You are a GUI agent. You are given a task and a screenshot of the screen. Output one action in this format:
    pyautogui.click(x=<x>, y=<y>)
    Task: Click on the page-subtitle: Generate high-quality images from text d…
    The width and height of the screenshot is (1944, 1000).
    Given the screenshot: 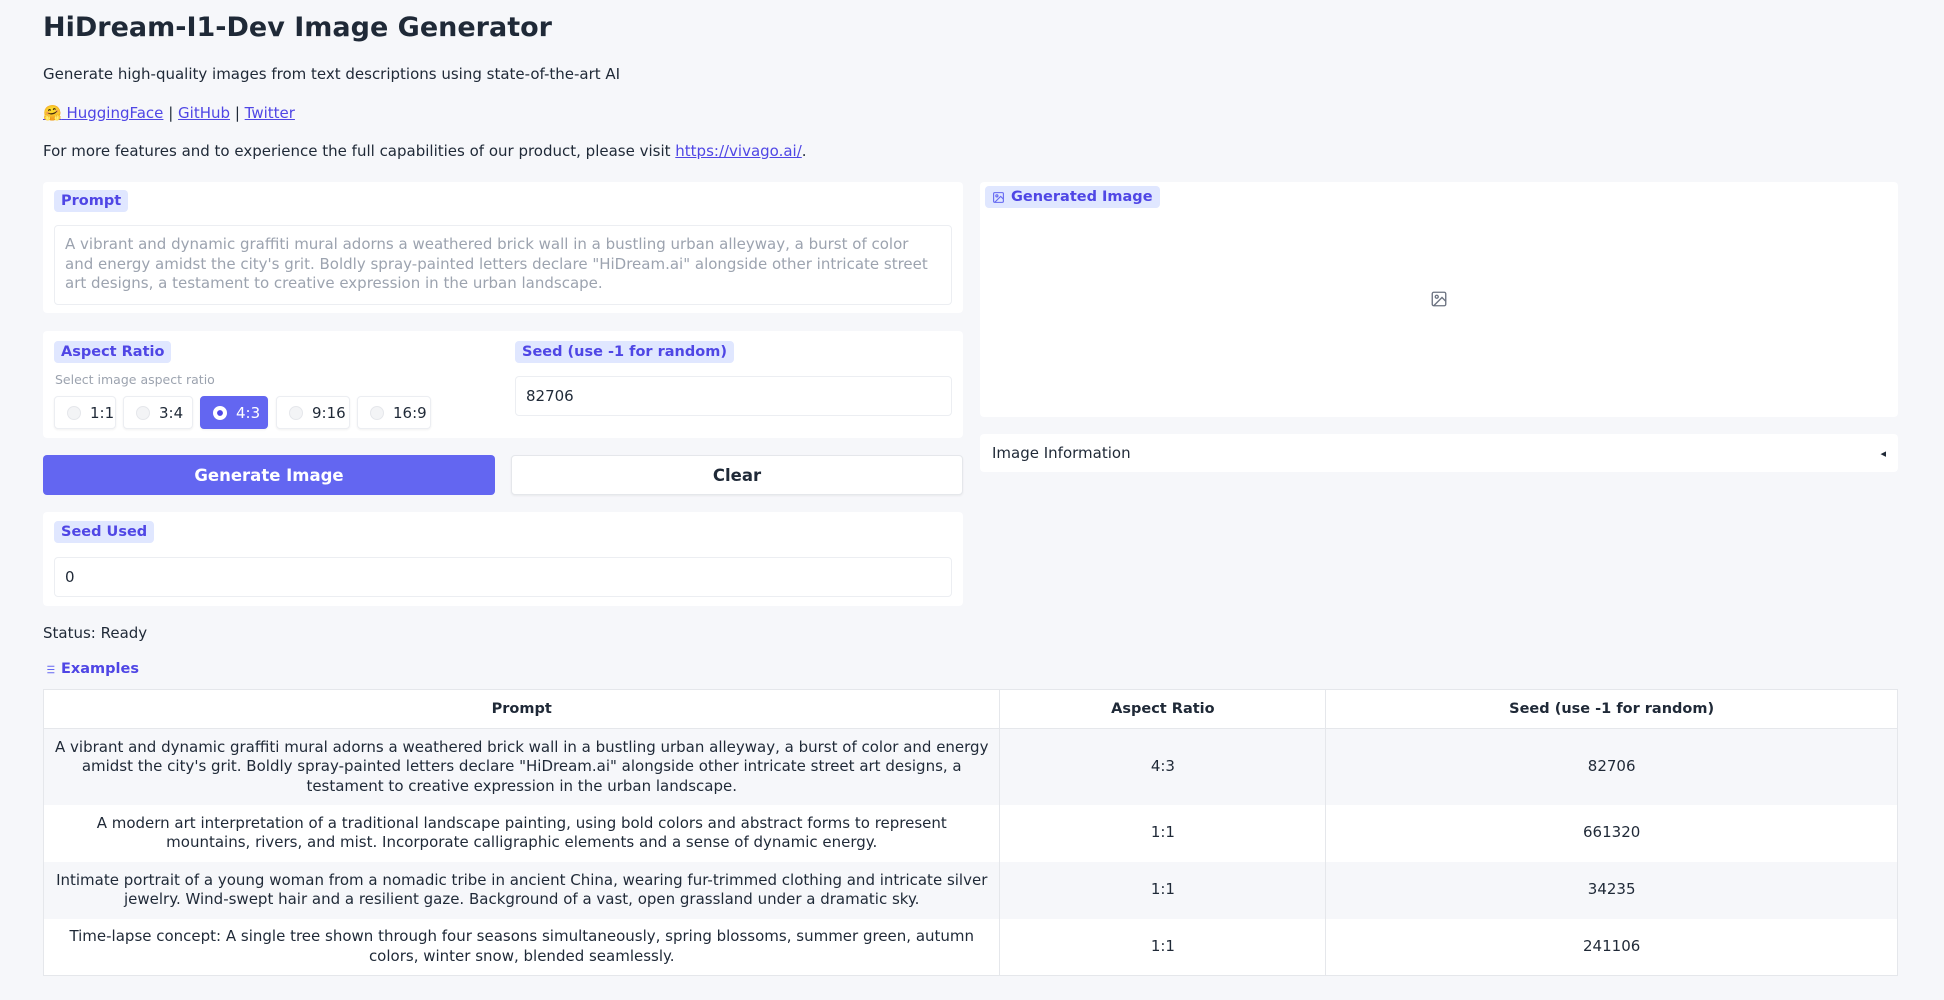 What is the action you would take?
    pyautogui.click(x=332, y=74)
    